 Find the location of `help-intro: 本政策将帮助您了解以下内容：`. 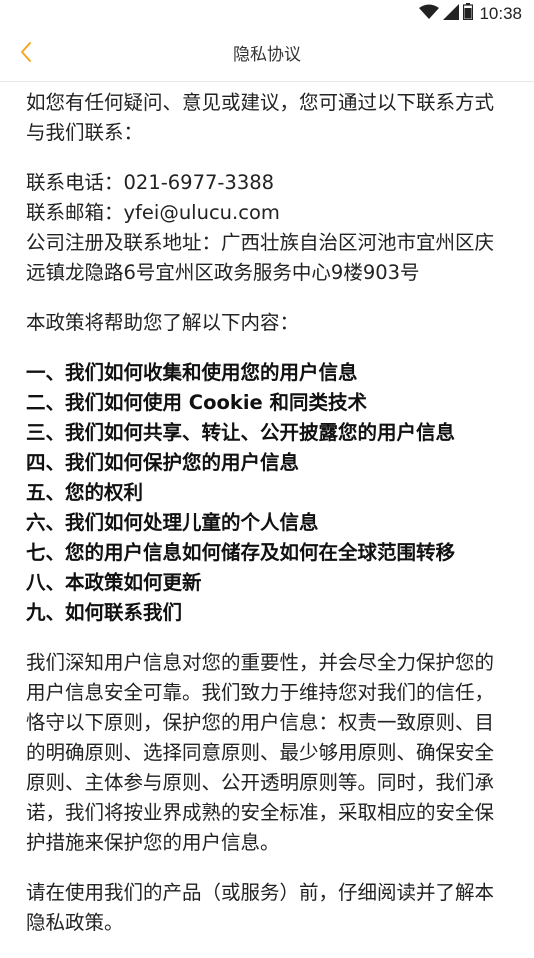

help-intro: 本政策将帮助您了解以下内容： is located at coordinates (163, 322).